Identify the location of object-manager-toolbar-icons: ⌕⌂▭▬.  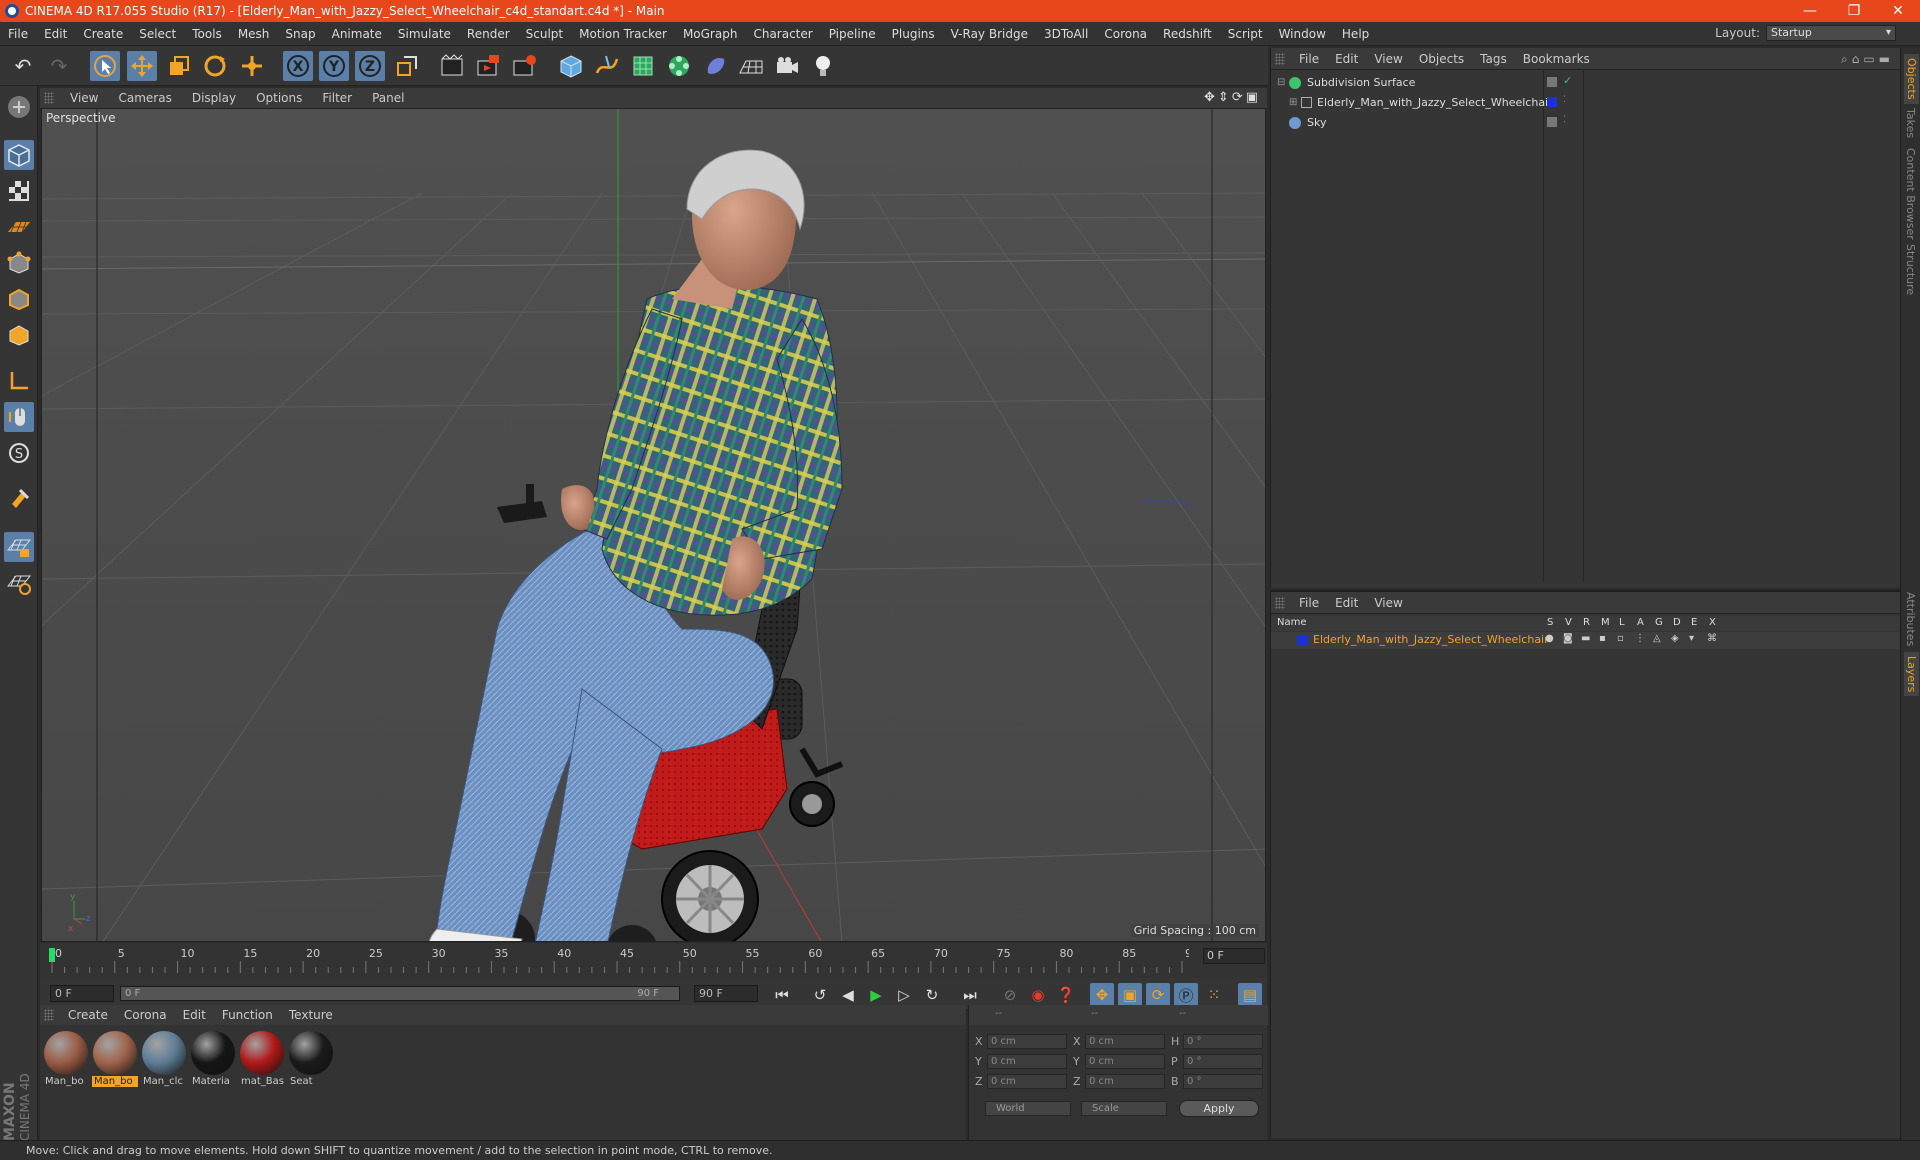
(1867, 59).